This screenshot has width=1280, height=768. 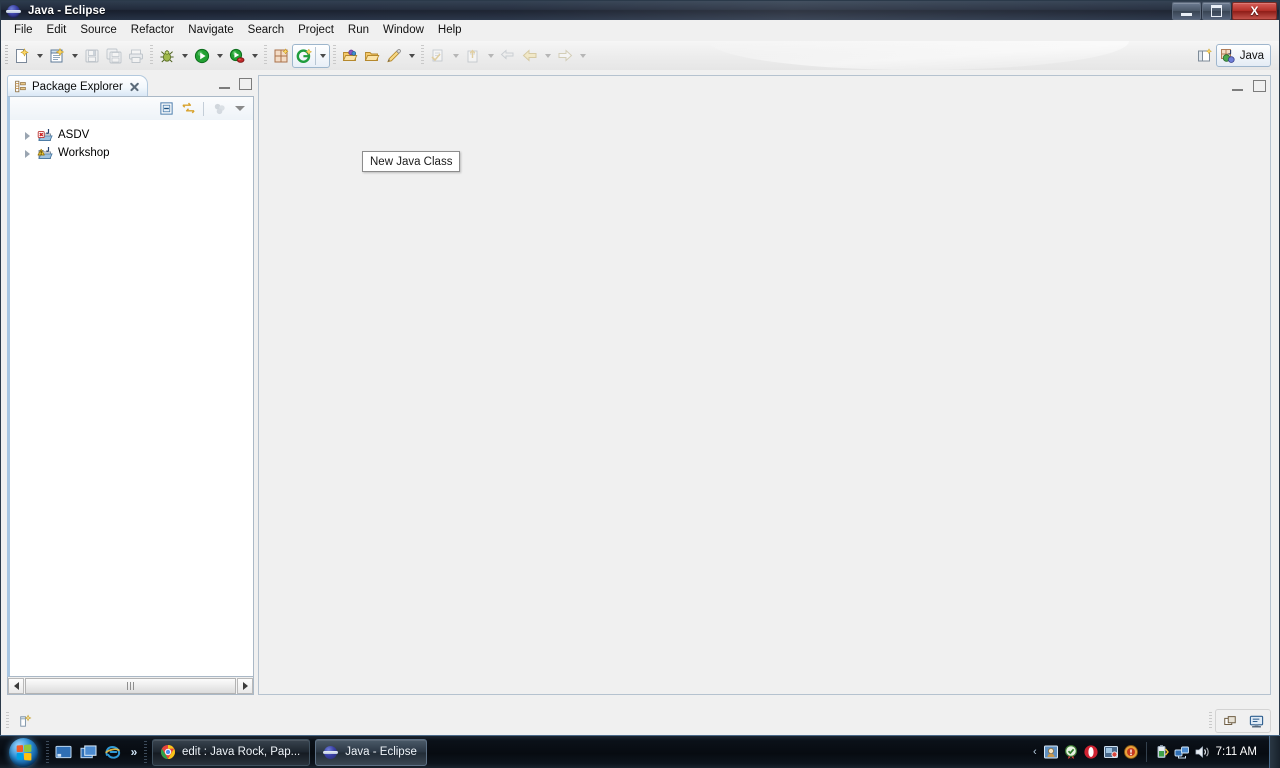 I want to click on editor-view-controls, so click(x=1248, y=86).